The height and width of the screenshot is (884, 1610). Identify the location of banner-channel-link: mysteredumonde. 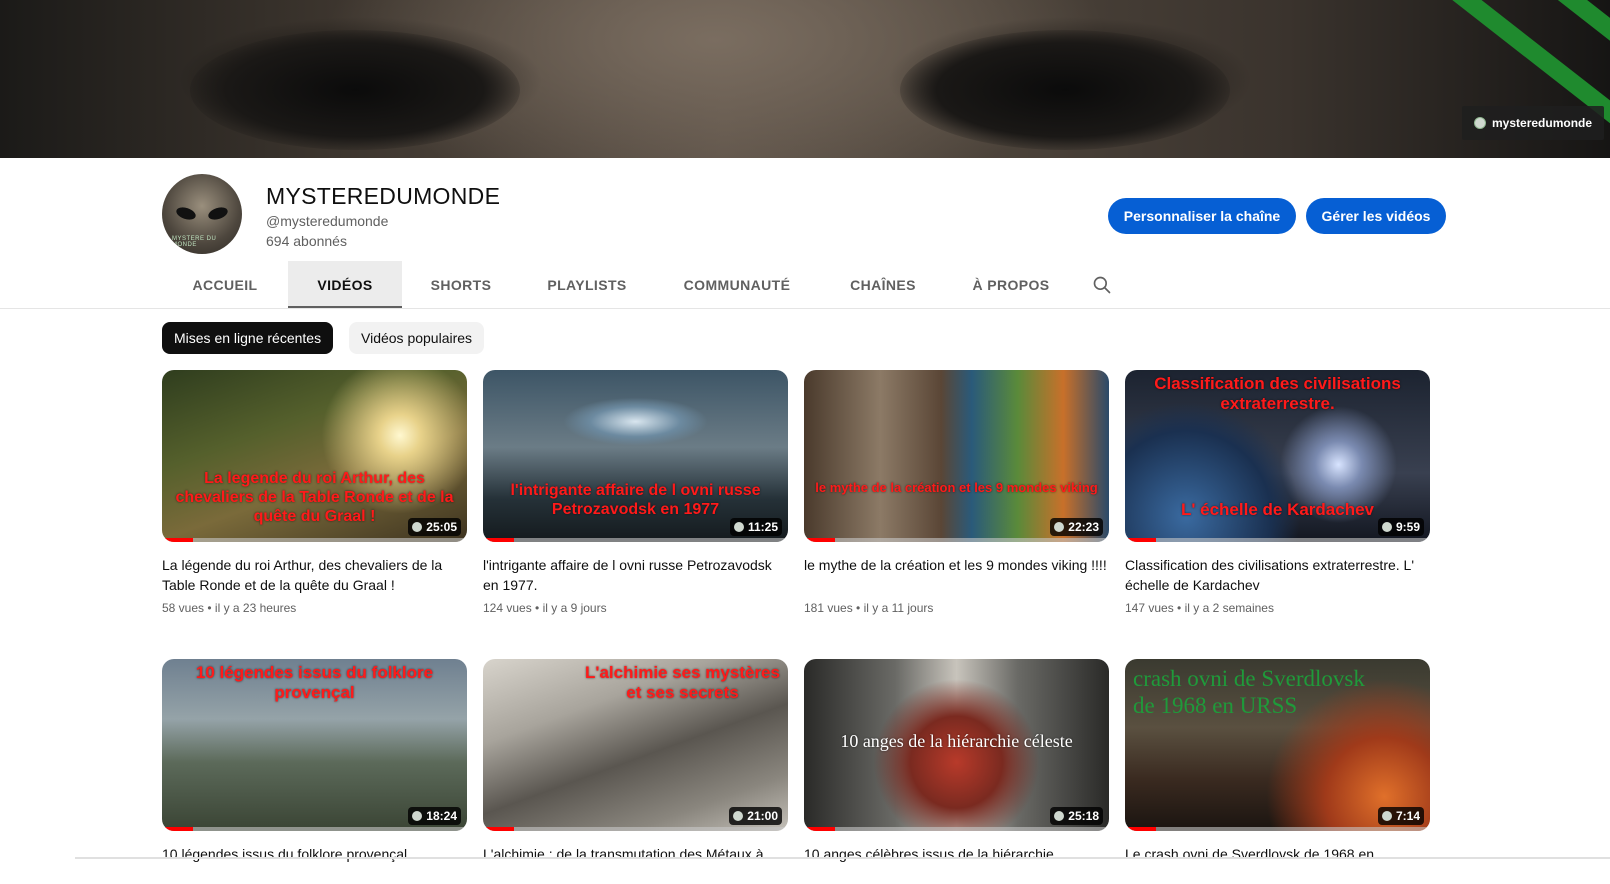
(1533, 123).